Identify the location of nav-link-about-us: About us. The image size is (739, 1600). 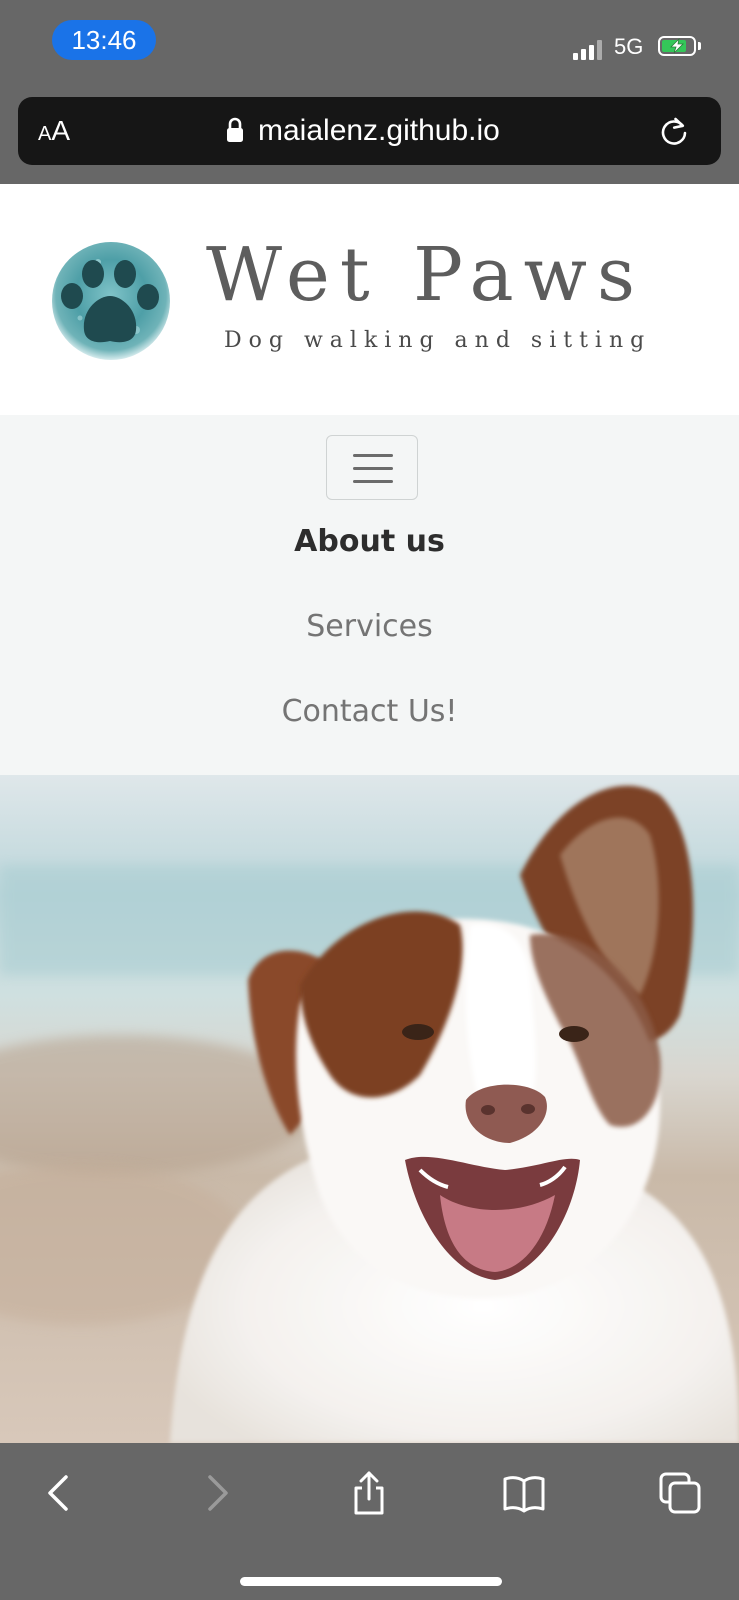
(369, 542).